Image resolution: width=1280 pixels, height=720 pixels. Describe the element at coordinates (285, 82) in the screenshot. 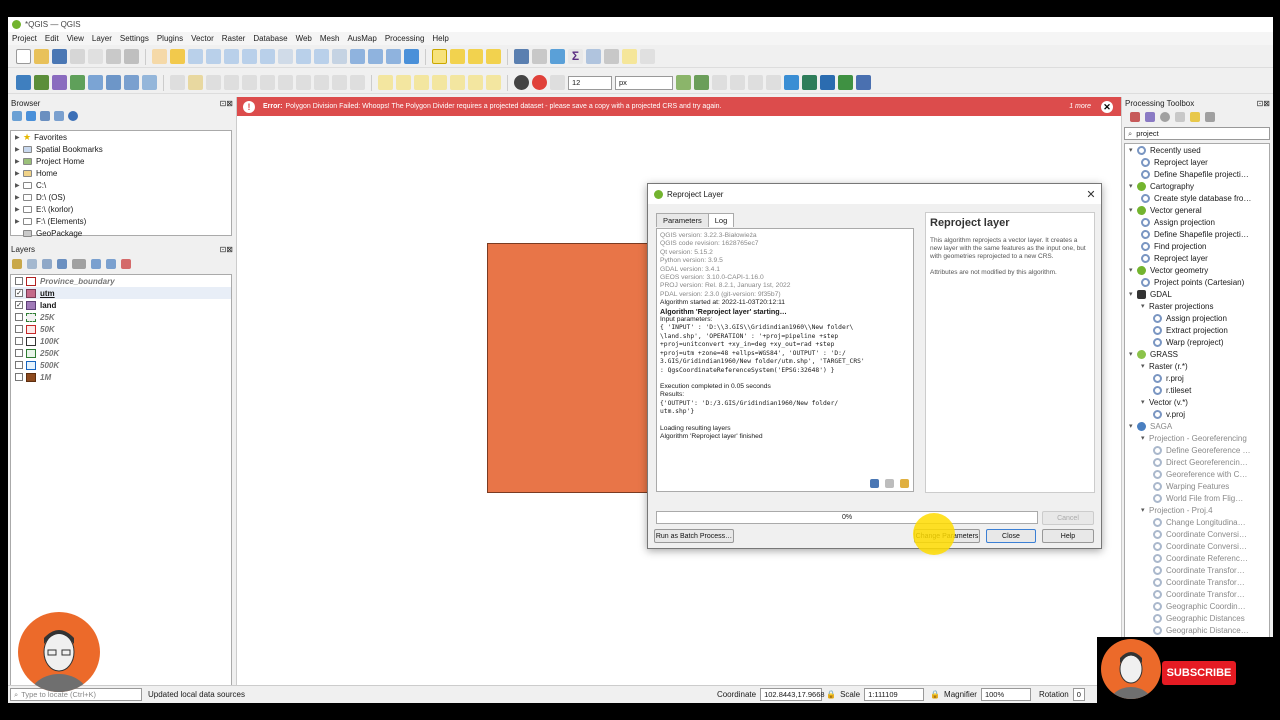

I see `cut-icon` at that location.